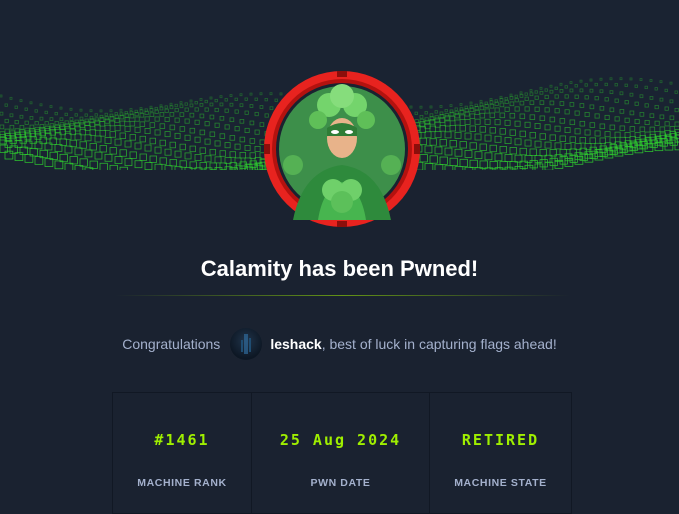 The image size is (679, 514). I want to click on stat-pwn-date: 25 Aug 2024 PWN DATE, so click(341, 453).